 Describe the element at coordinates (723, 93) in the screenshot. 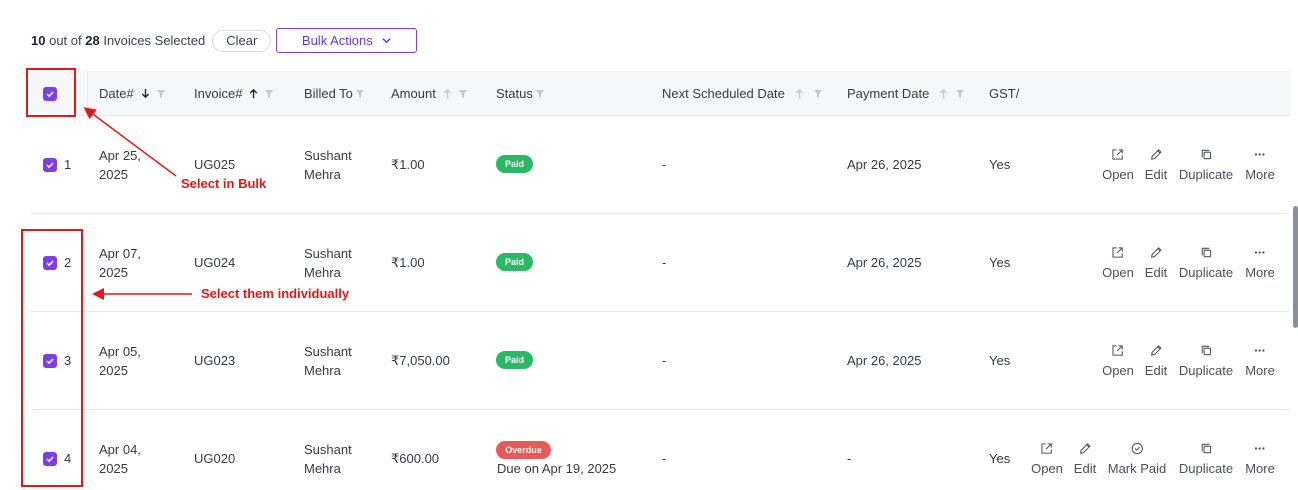

I see `column-next-scheduled-label: Next Scheduled Date` at that location.